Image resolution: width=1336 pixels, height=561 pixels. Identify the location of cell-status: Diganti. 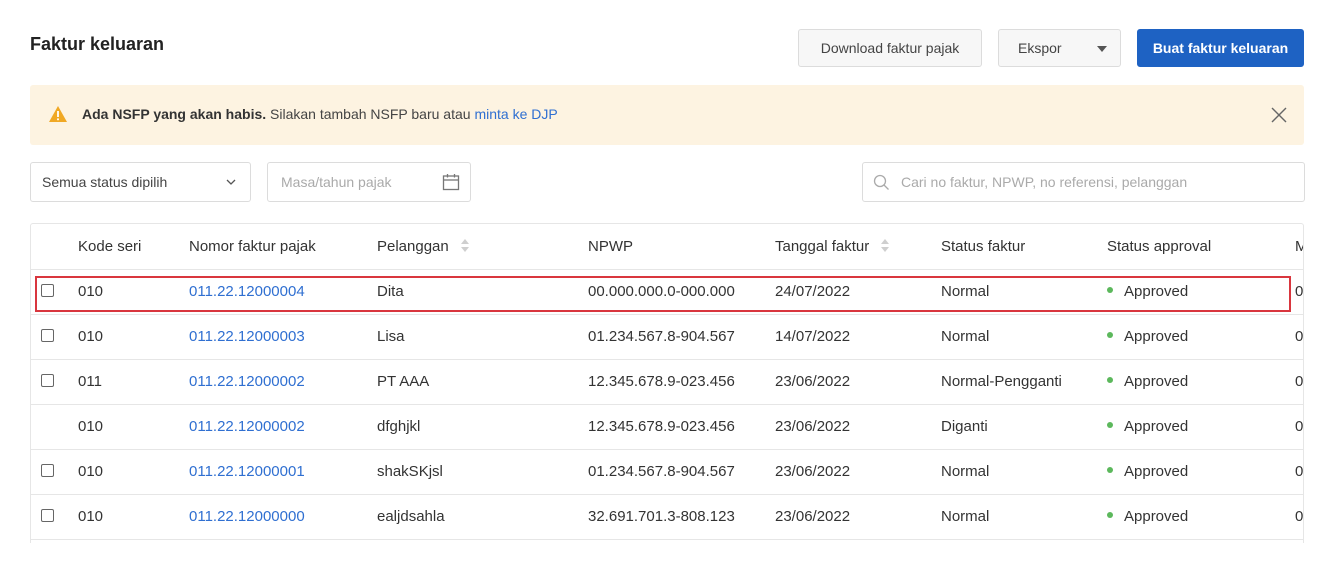
(964, 426).